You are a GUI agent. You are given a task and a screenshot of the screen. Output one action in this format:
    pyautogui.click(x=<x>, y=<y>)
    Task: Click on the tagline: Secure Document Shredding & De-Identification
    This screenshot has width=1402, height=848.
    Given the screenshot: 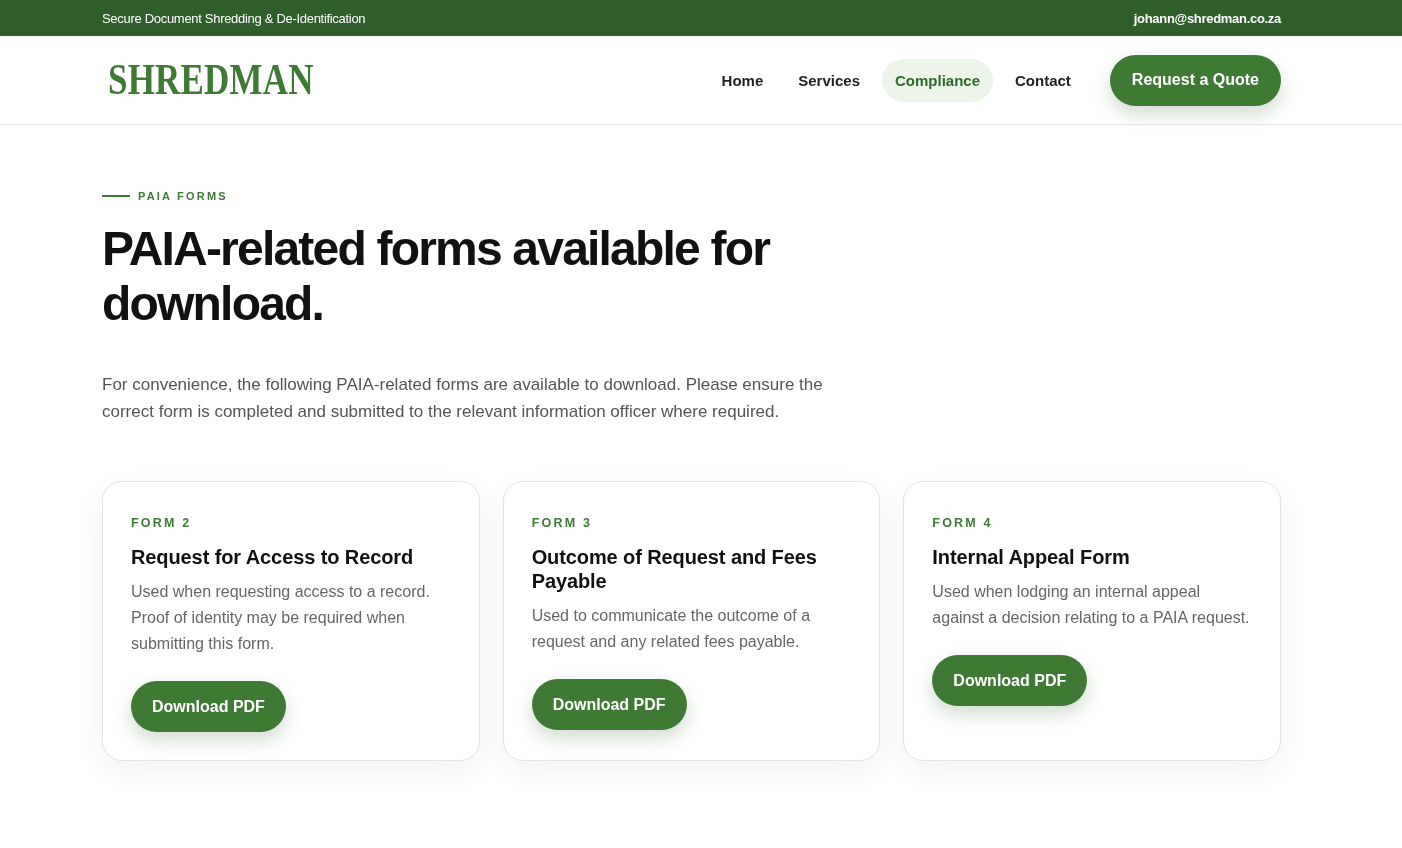 What is the action you would take?
    pyautogui.click(x=234, y=18)
    